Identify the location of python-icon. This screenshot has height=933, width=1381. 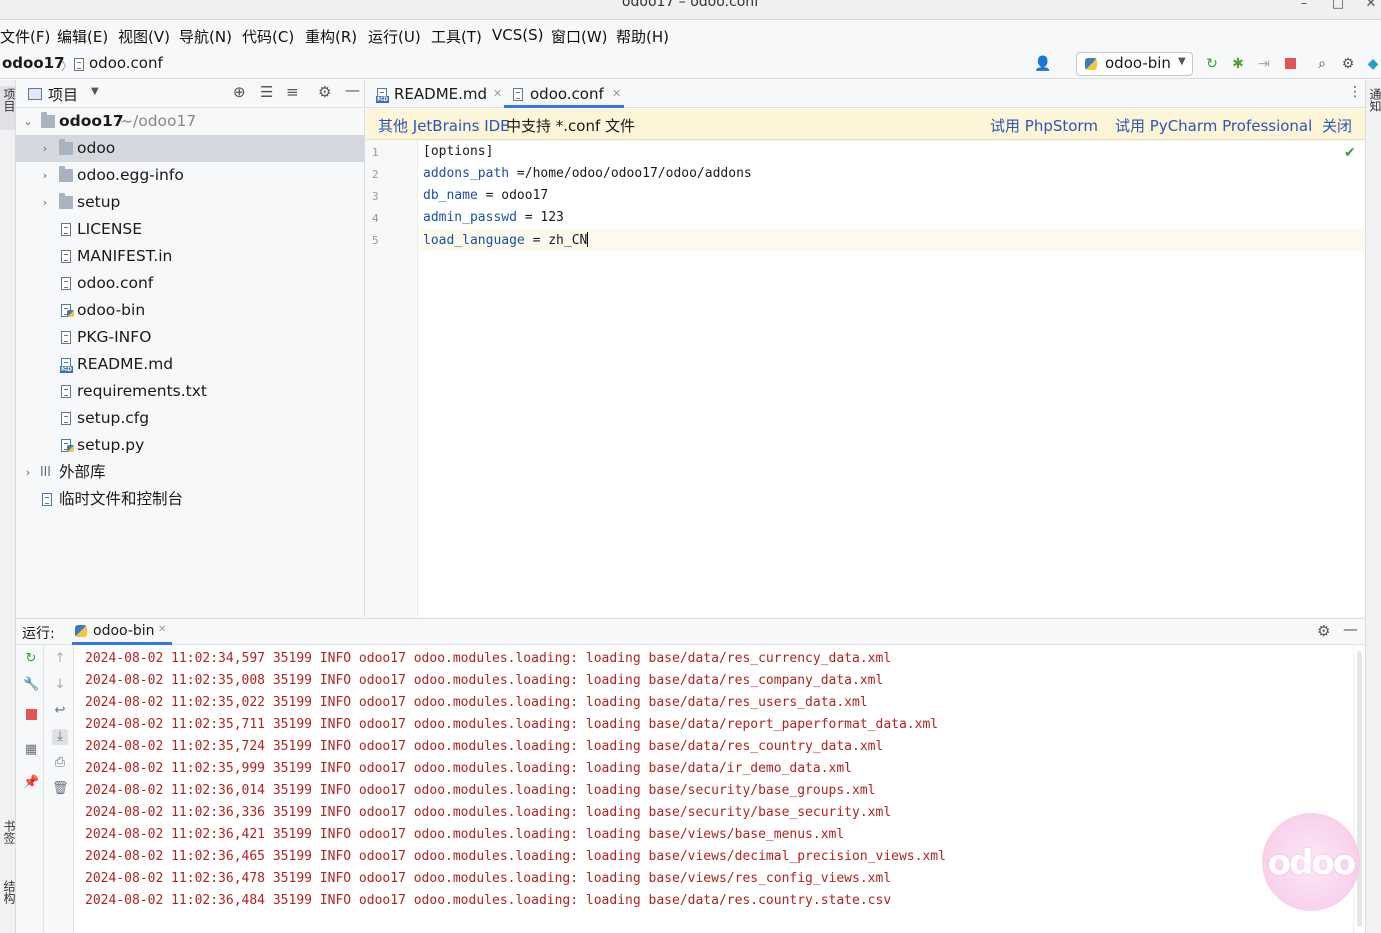
(1091, 64).